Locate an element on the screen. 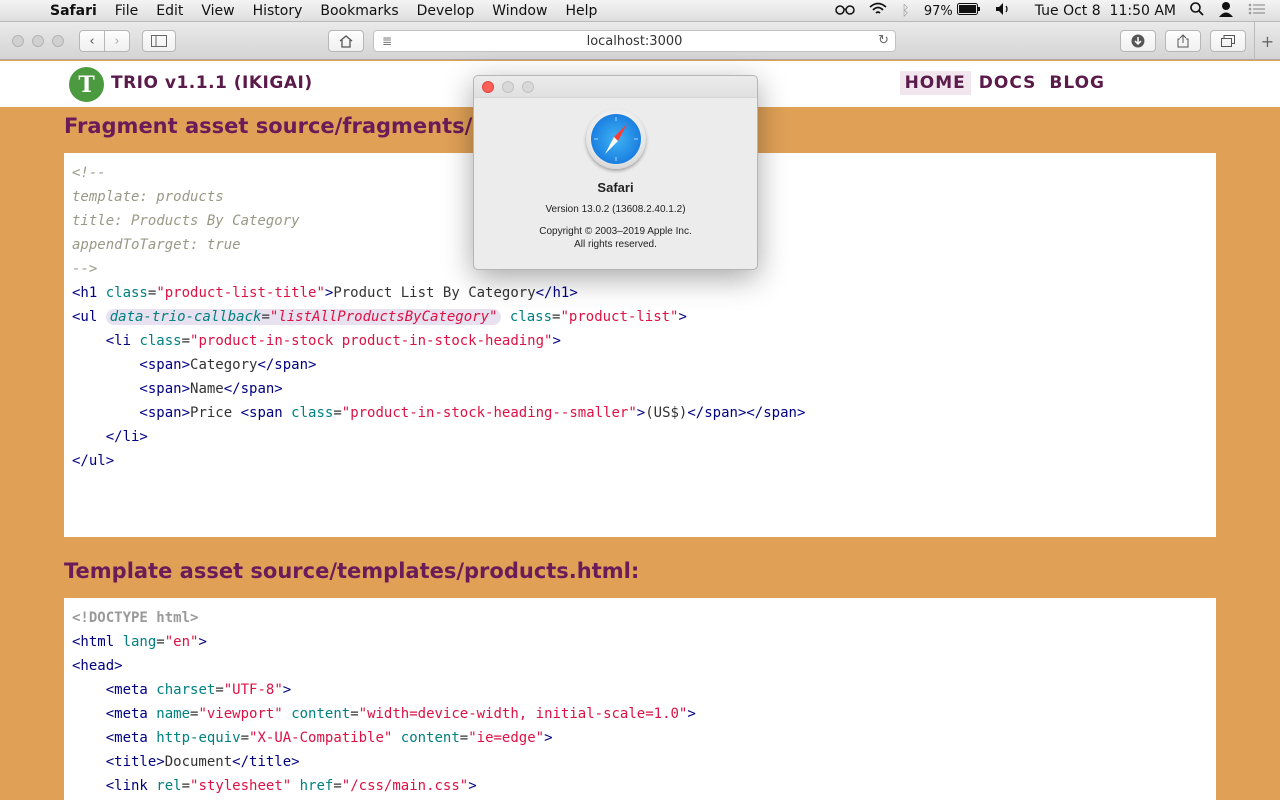 This screenshot has height=800, width=1280. battery-percent: 97% is located at coordinates (938, 11).